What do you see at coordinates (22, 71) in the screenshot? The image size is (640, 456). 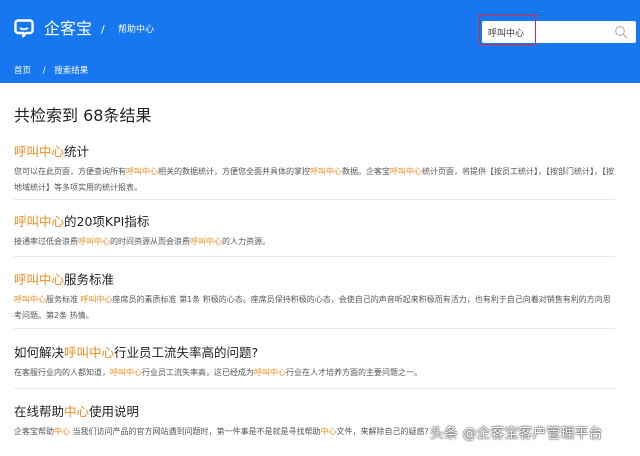 I see `breadcrumb-home: 首页` at bounding box center [22, 71].